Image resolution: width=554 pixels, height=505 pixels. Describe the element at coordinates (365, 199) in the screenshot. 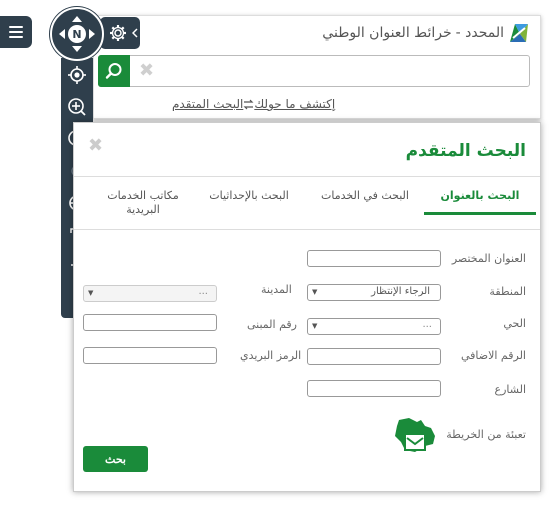

I see `tab-search-in-services: البحث في الخدمات` at that location.